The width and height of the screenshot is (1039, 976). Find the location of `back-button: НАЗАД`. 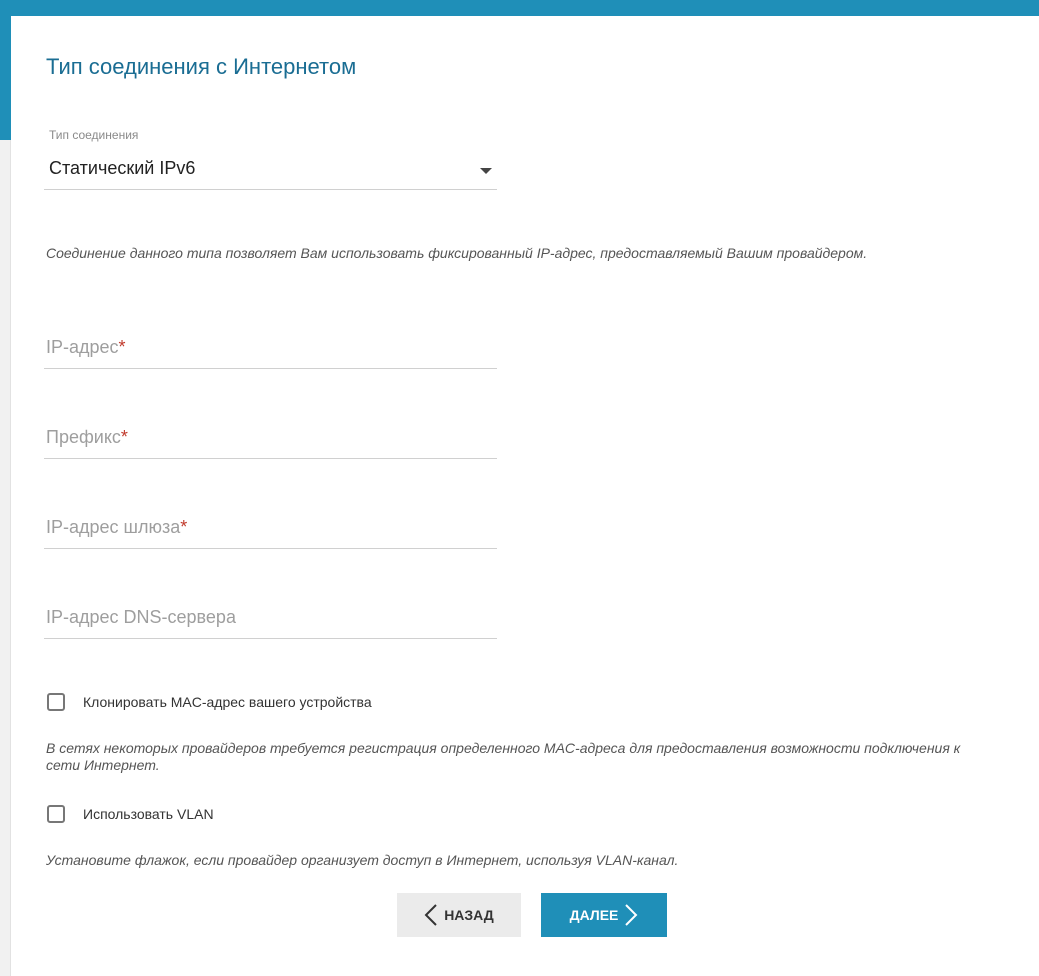

back-button: НАЗАД is located at coordinates (459, 915).